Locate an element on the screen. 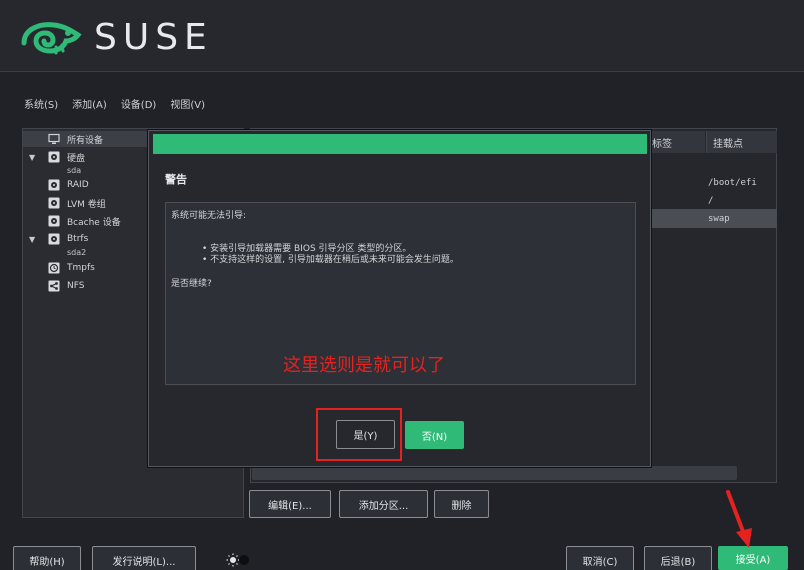  tree-item-label: Btrfs is located at coordinates (78, 239).